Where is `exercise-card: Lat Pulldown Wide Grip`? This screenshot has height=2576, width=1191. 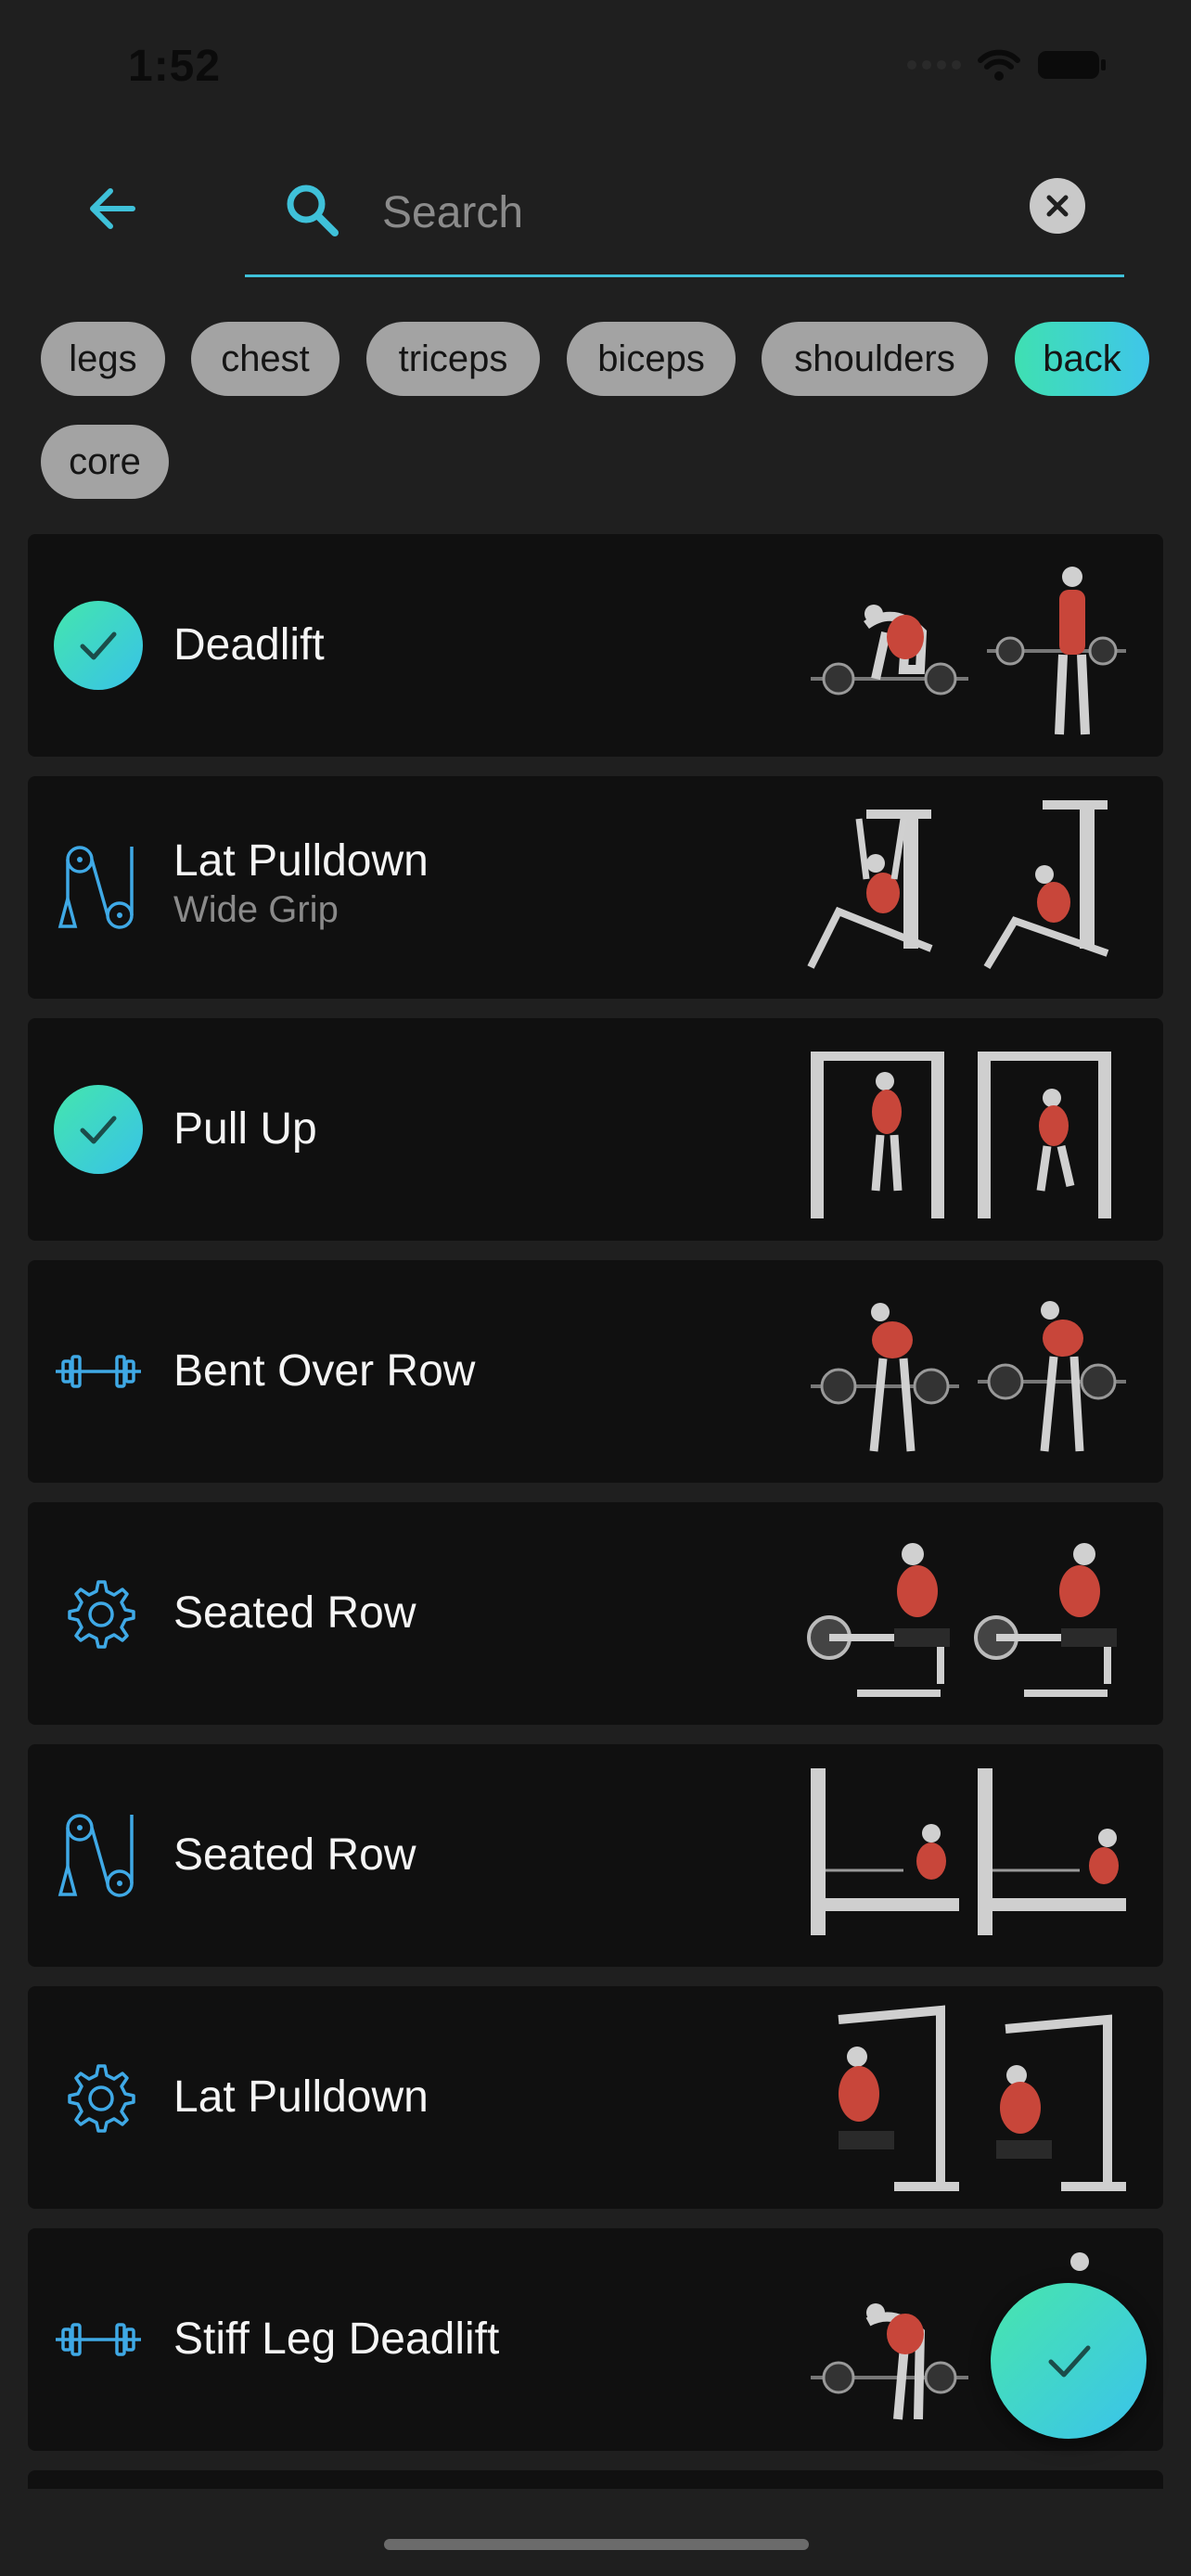 exercise-card: Lat Pulldown Wide Grip is located at coordinates (595, 887).